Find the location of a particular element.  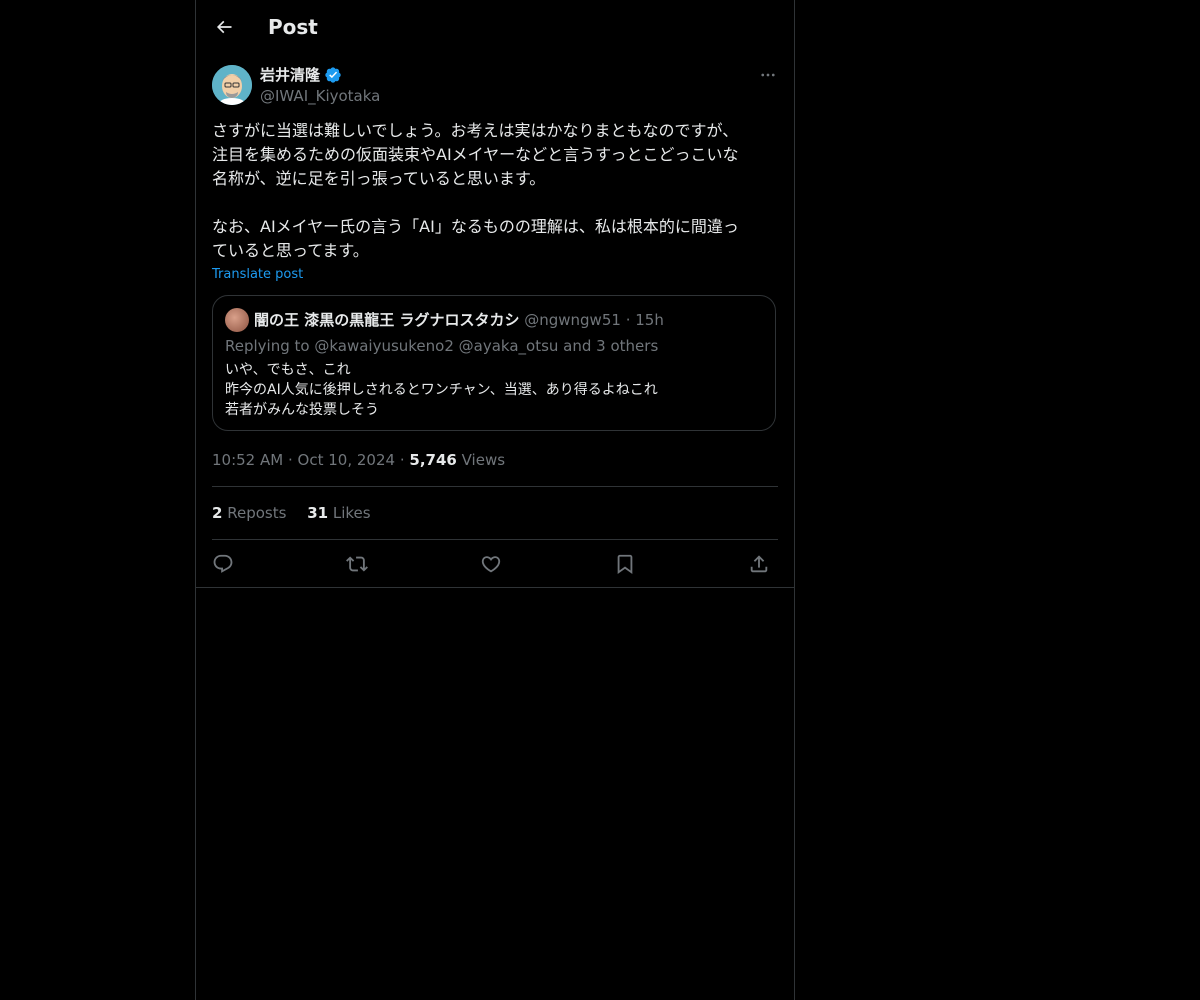

quote-author-row: 闇の王 漆黒の黒龍王 ラグナロスタカシ @ngwngw51 · 15h is located at coordinates (459, 320).